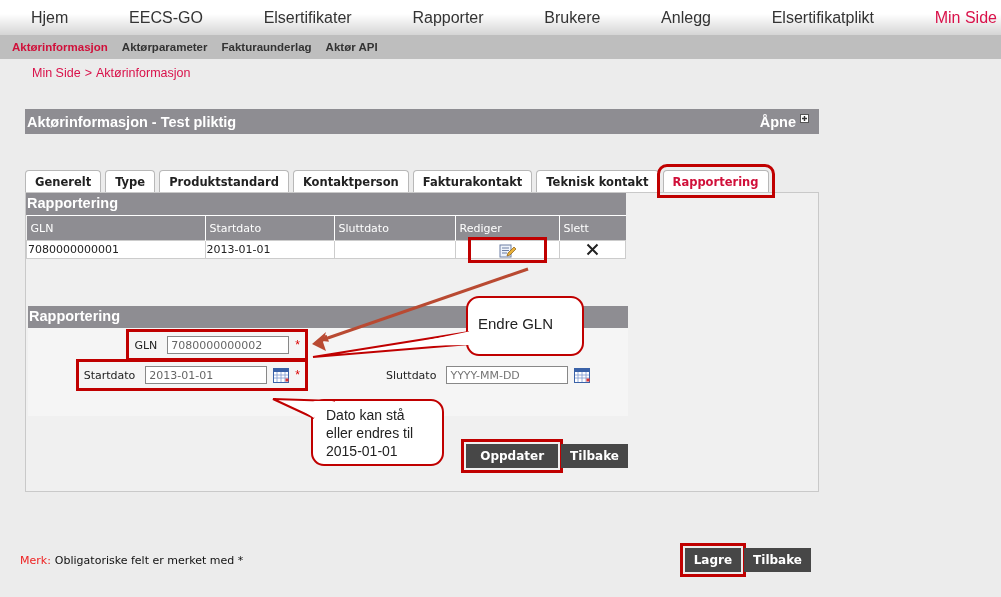 The width and height of the screenshot is (1001, 597). What do you see at coordinates (206, 375) in the screenshot?
I see `input-field: 2013-01-01` at bounding box center [206, 375].